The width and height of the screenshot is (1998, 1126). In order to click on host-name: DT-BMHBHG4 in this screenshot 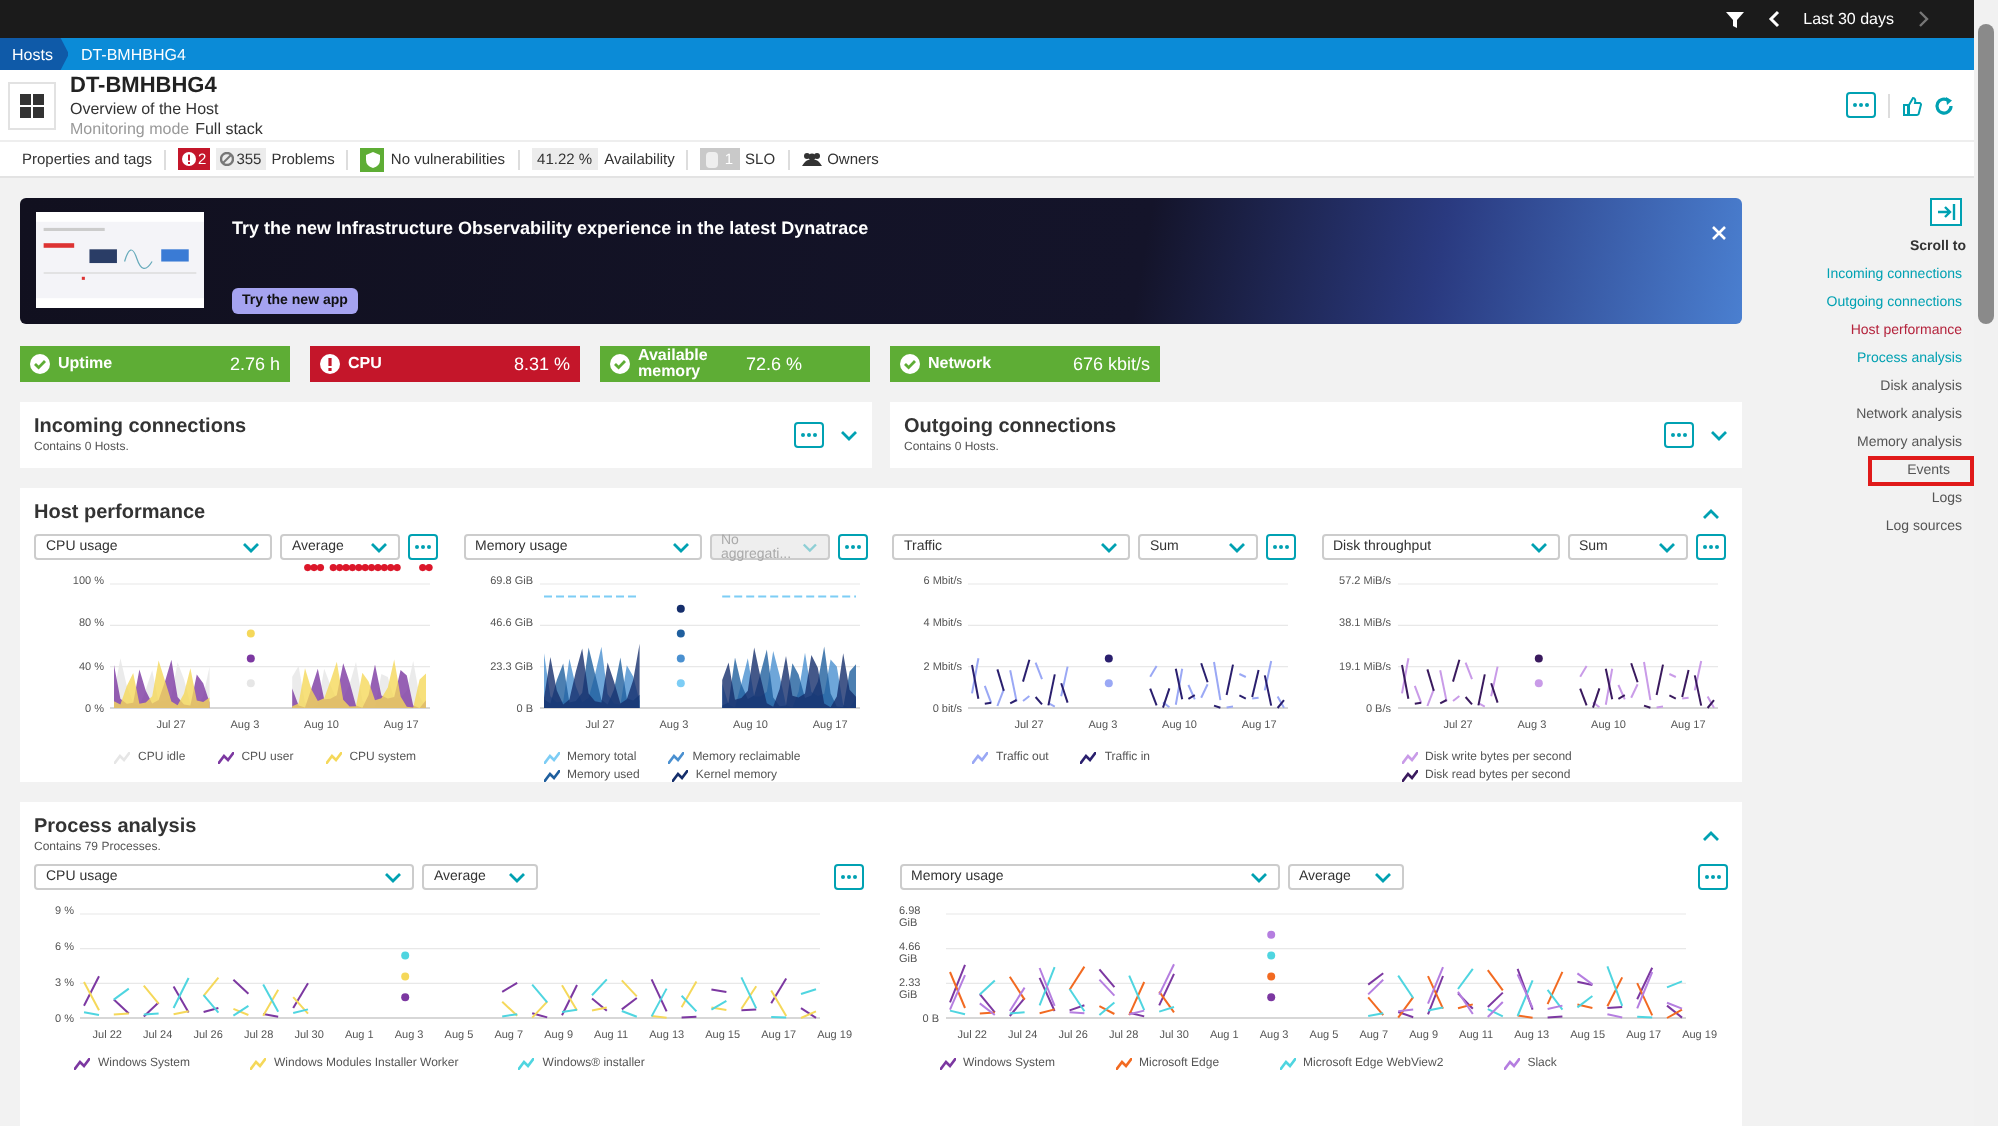, I will do `click(144, 85)`.